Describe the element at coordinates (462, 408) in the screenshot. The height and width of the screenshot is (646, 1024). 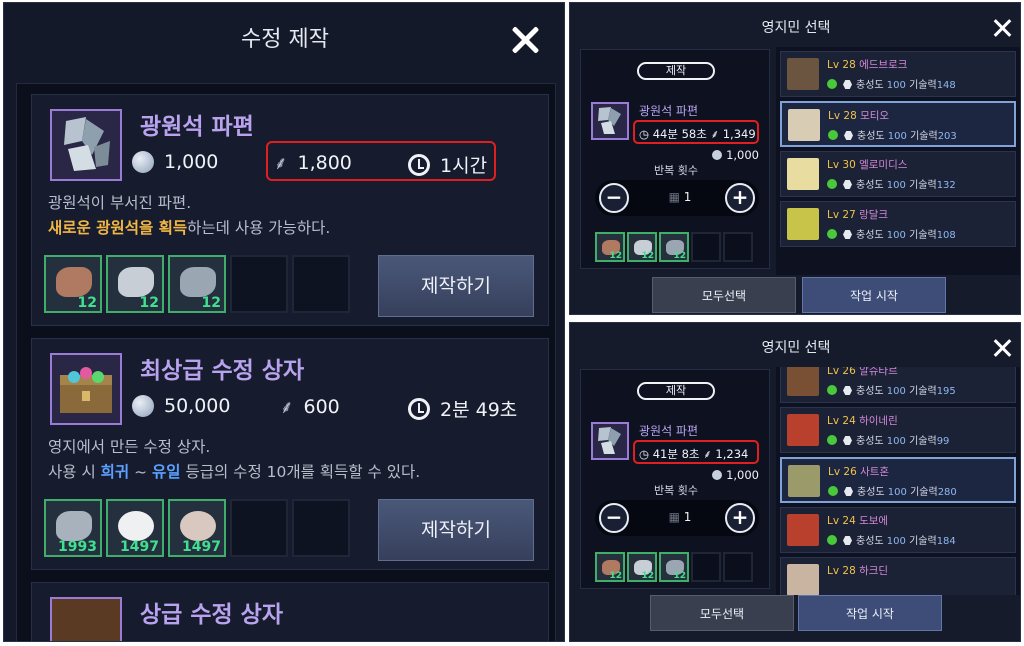
I see `craft-time: 2분 49초` at that location.